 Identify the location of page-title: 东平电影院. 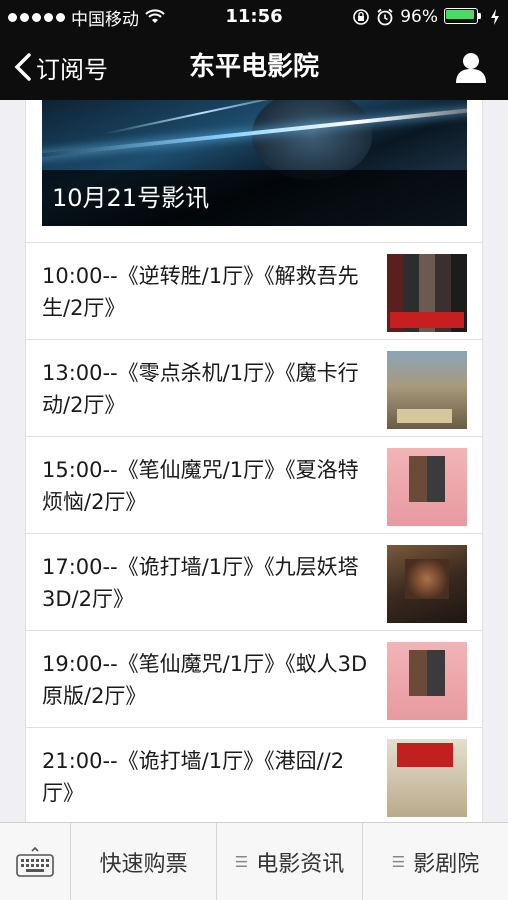
(253, 67).